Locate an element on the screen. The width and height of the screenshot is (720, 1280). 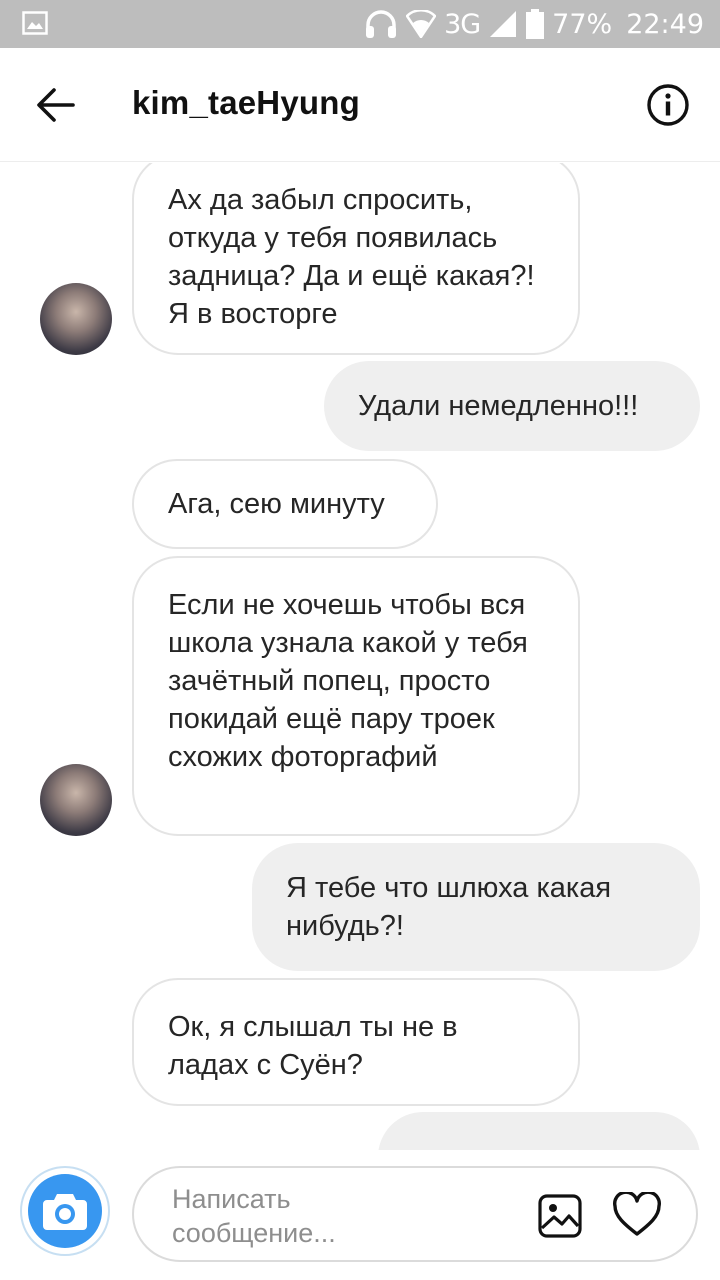
message-outgoing: Удали немедленно!!! is located at coordinates (512, 406).